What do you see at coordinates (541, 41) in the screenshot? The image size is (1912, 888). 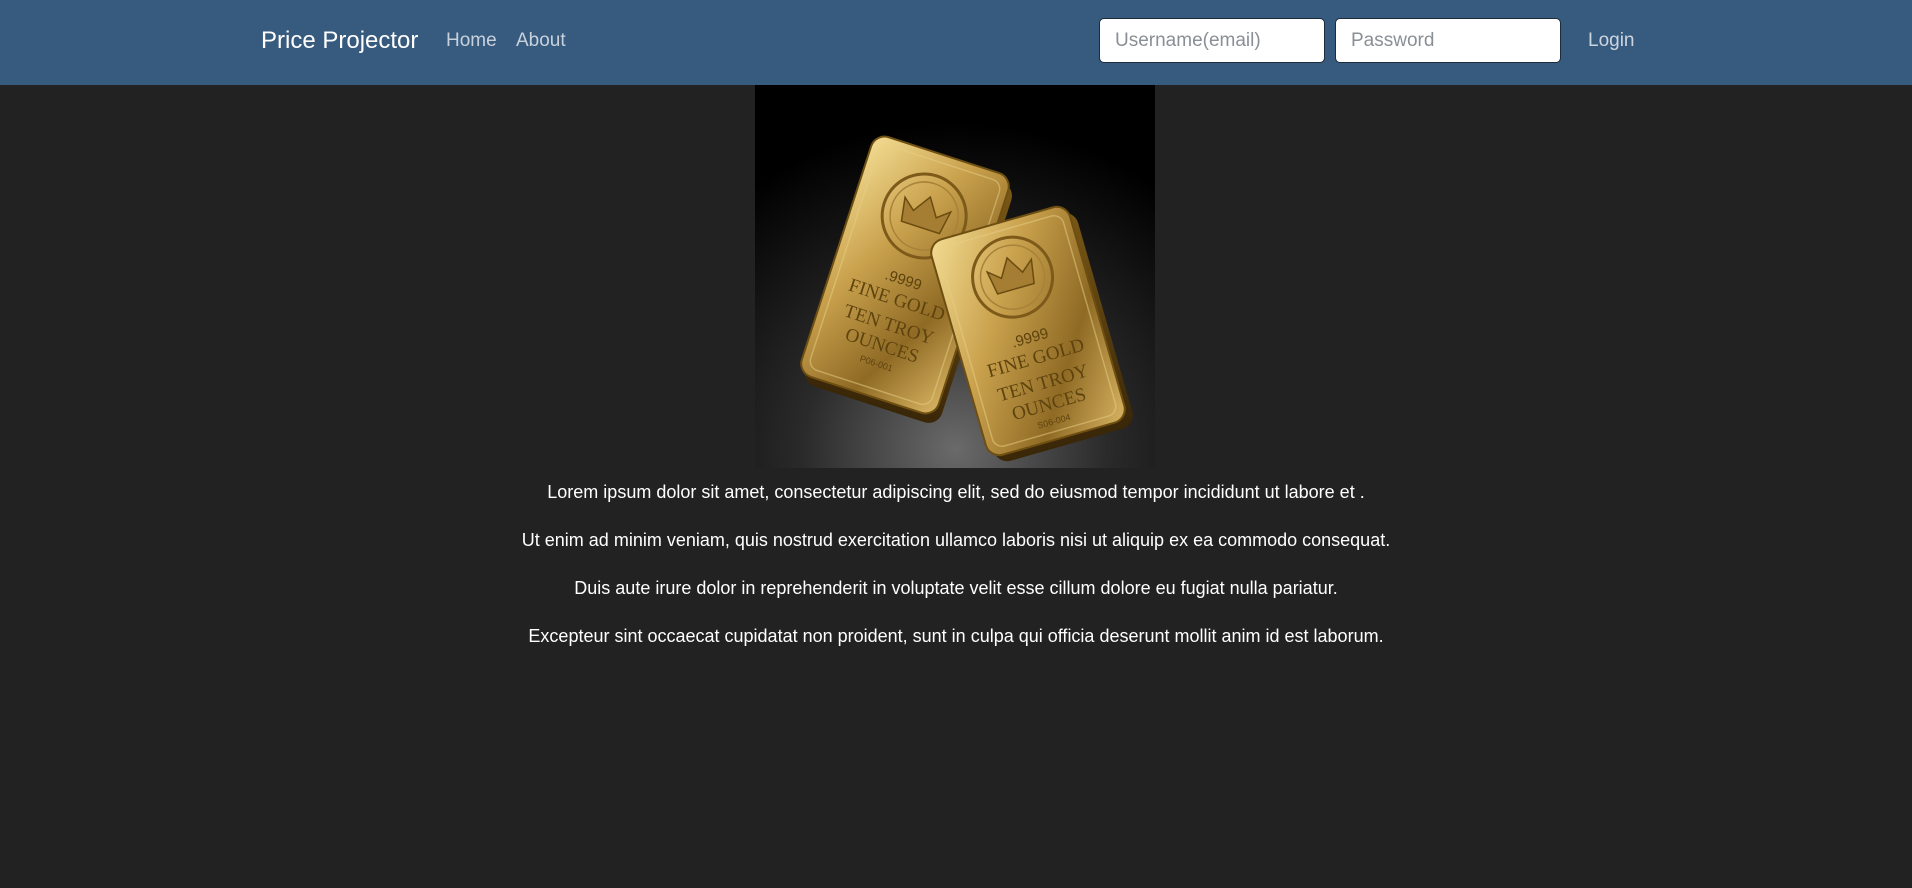 I see `nav-link-about: About` at bounding box center [541, 41].